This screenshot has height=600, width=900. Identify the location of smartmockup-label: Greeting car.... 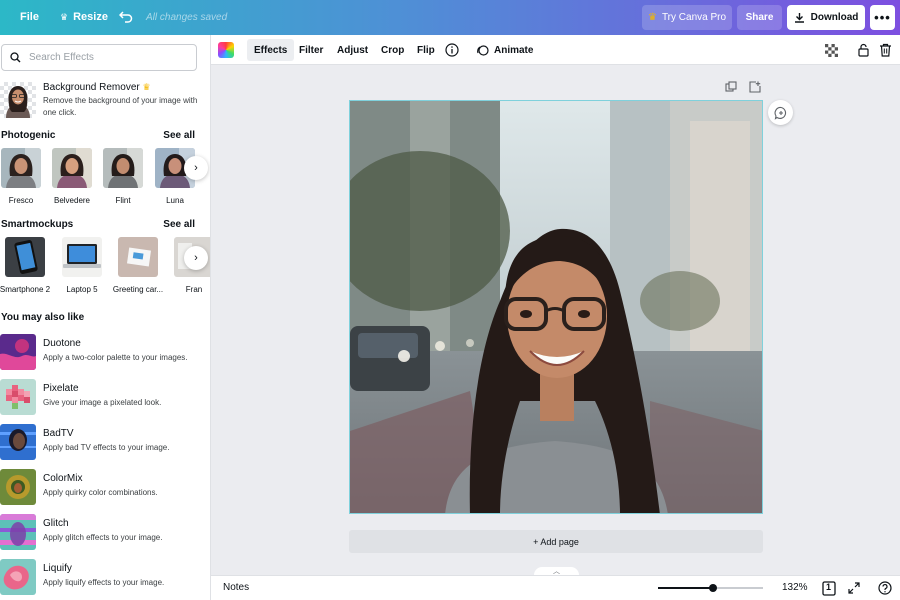
(138, 289).